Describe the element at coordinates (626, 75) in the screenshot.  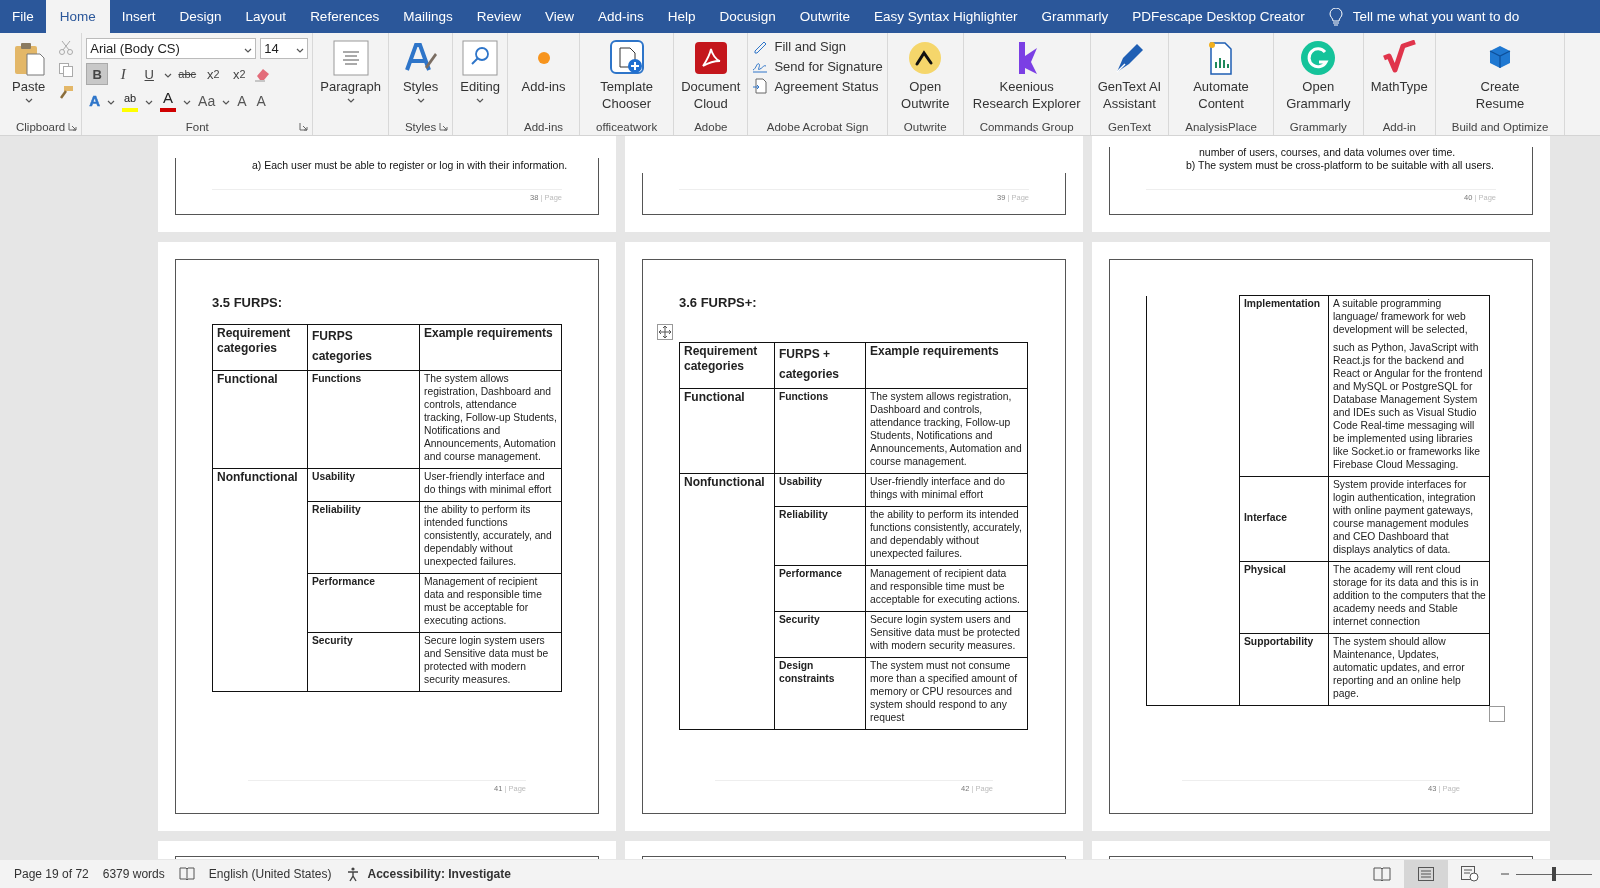
I see `ribbon-button: Template Chooser` at that location.